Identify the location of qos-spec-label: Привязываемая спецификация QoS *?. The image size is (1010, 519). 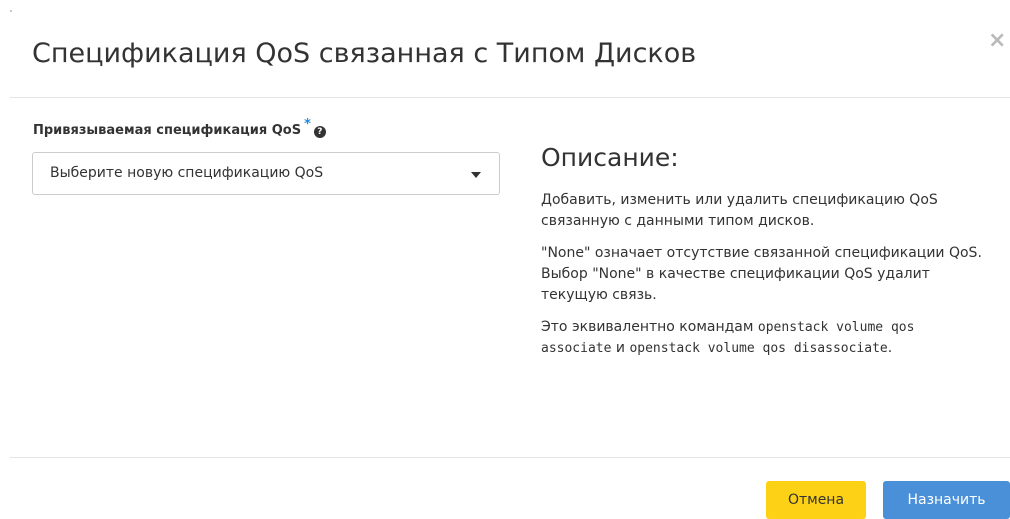
(179, 127).